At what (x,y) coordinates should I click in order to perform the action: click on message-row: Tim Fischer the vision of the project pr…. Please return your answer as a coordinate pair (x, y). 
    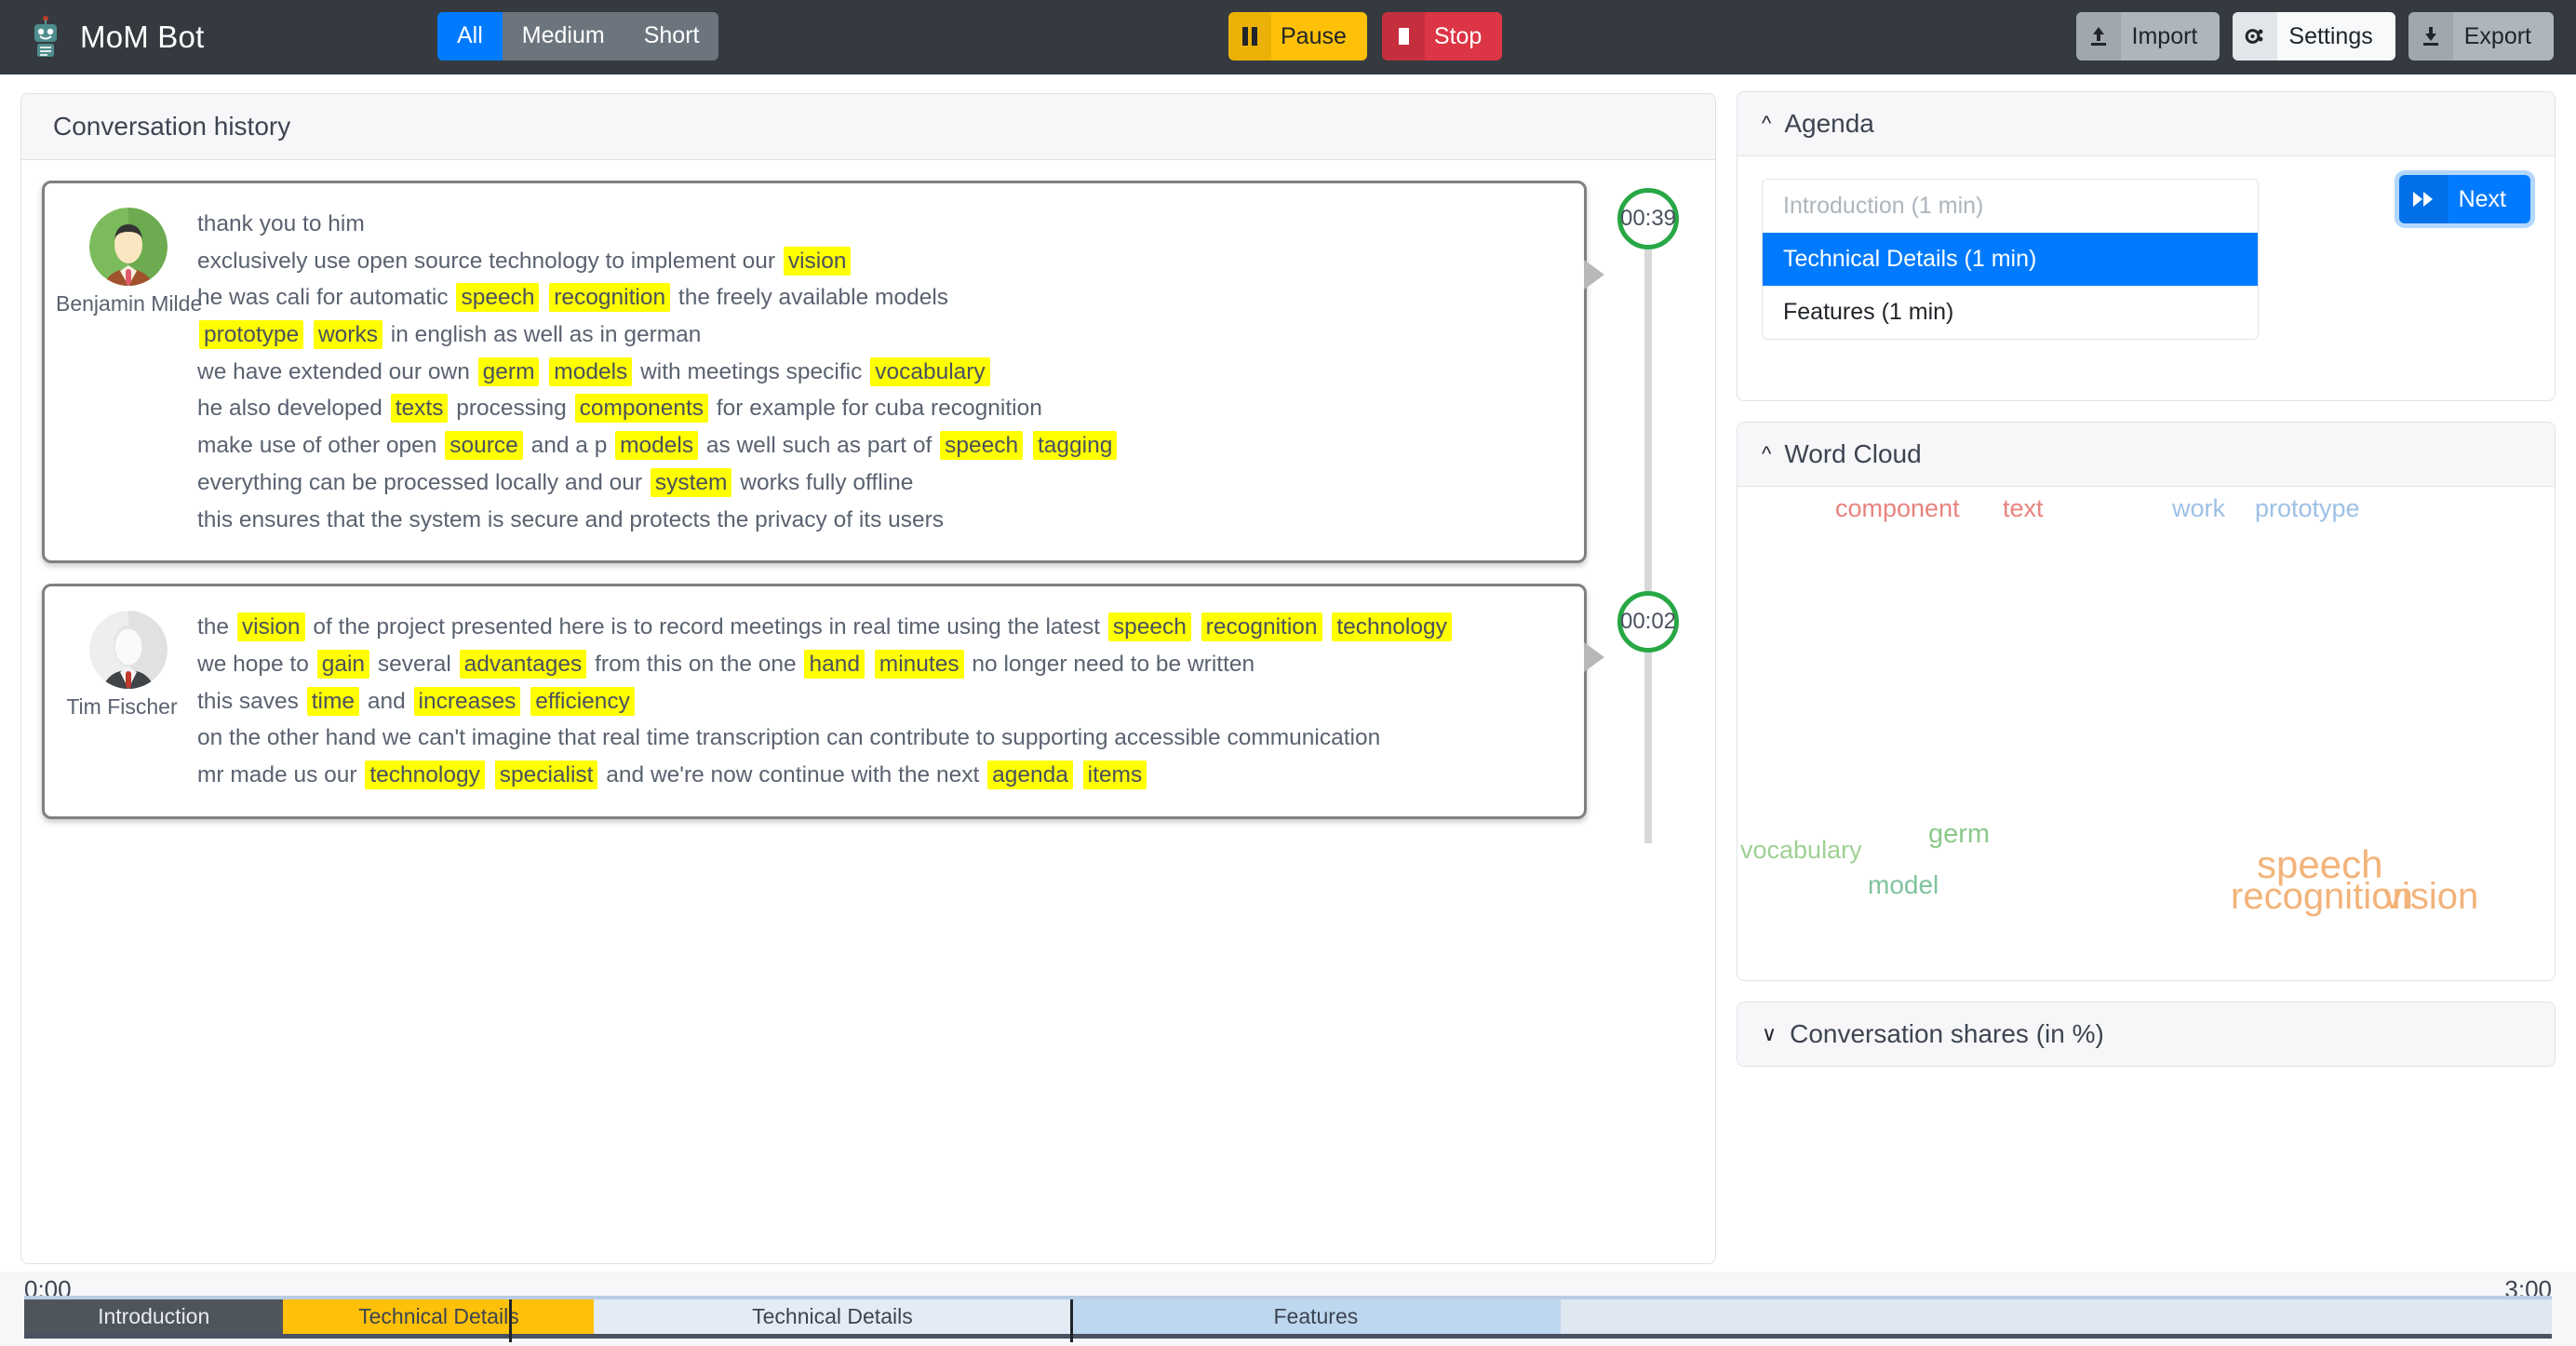
    Looking at the image, I should click on (868, 701).